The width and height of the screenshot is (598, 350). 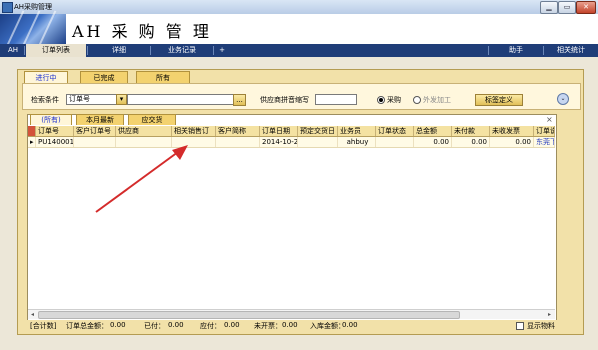 What do you see at coordinates (210, 326) in the screenshot?
I see `payable-label: 应付：` at bounding box center [210, 326].